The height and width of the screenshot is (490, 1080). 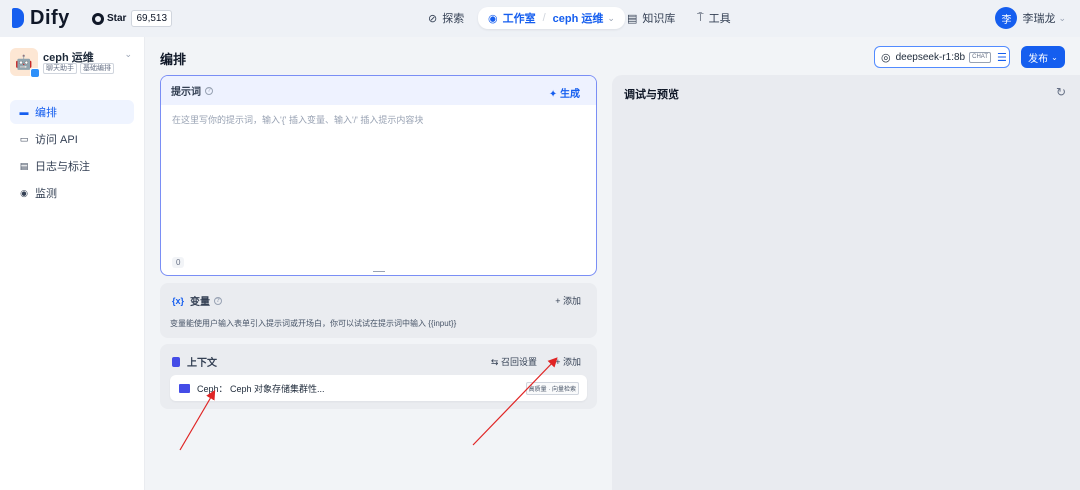 What do you see at coordinates (186, 92) in the screenshot?
I see `prompt-label: 提示词` at bounding box center [186, 92].